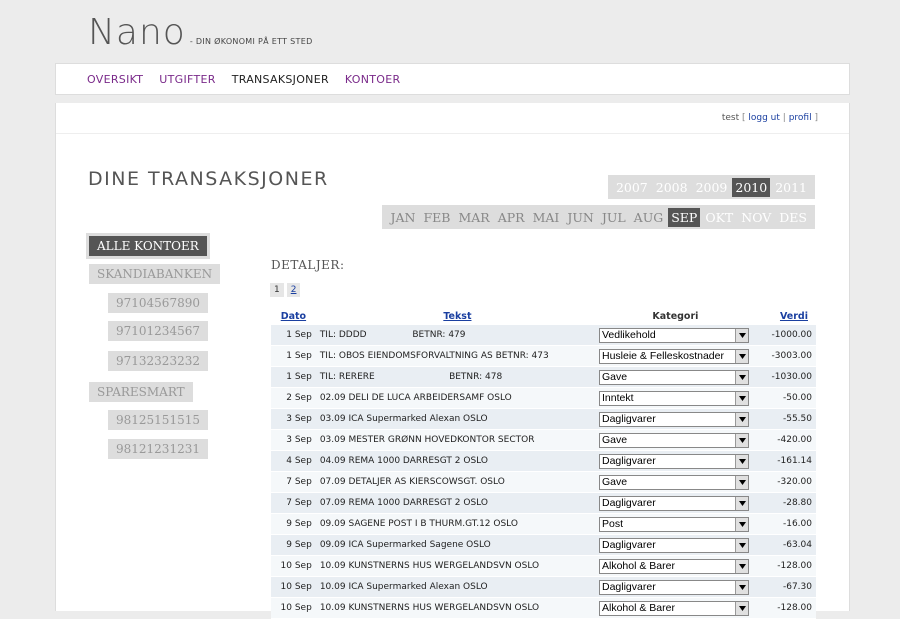 This screenshot has width=900, height=619. Describe the element at coordinates (800, 118) in the screenshot. I see `profile-link: profil` at that location.